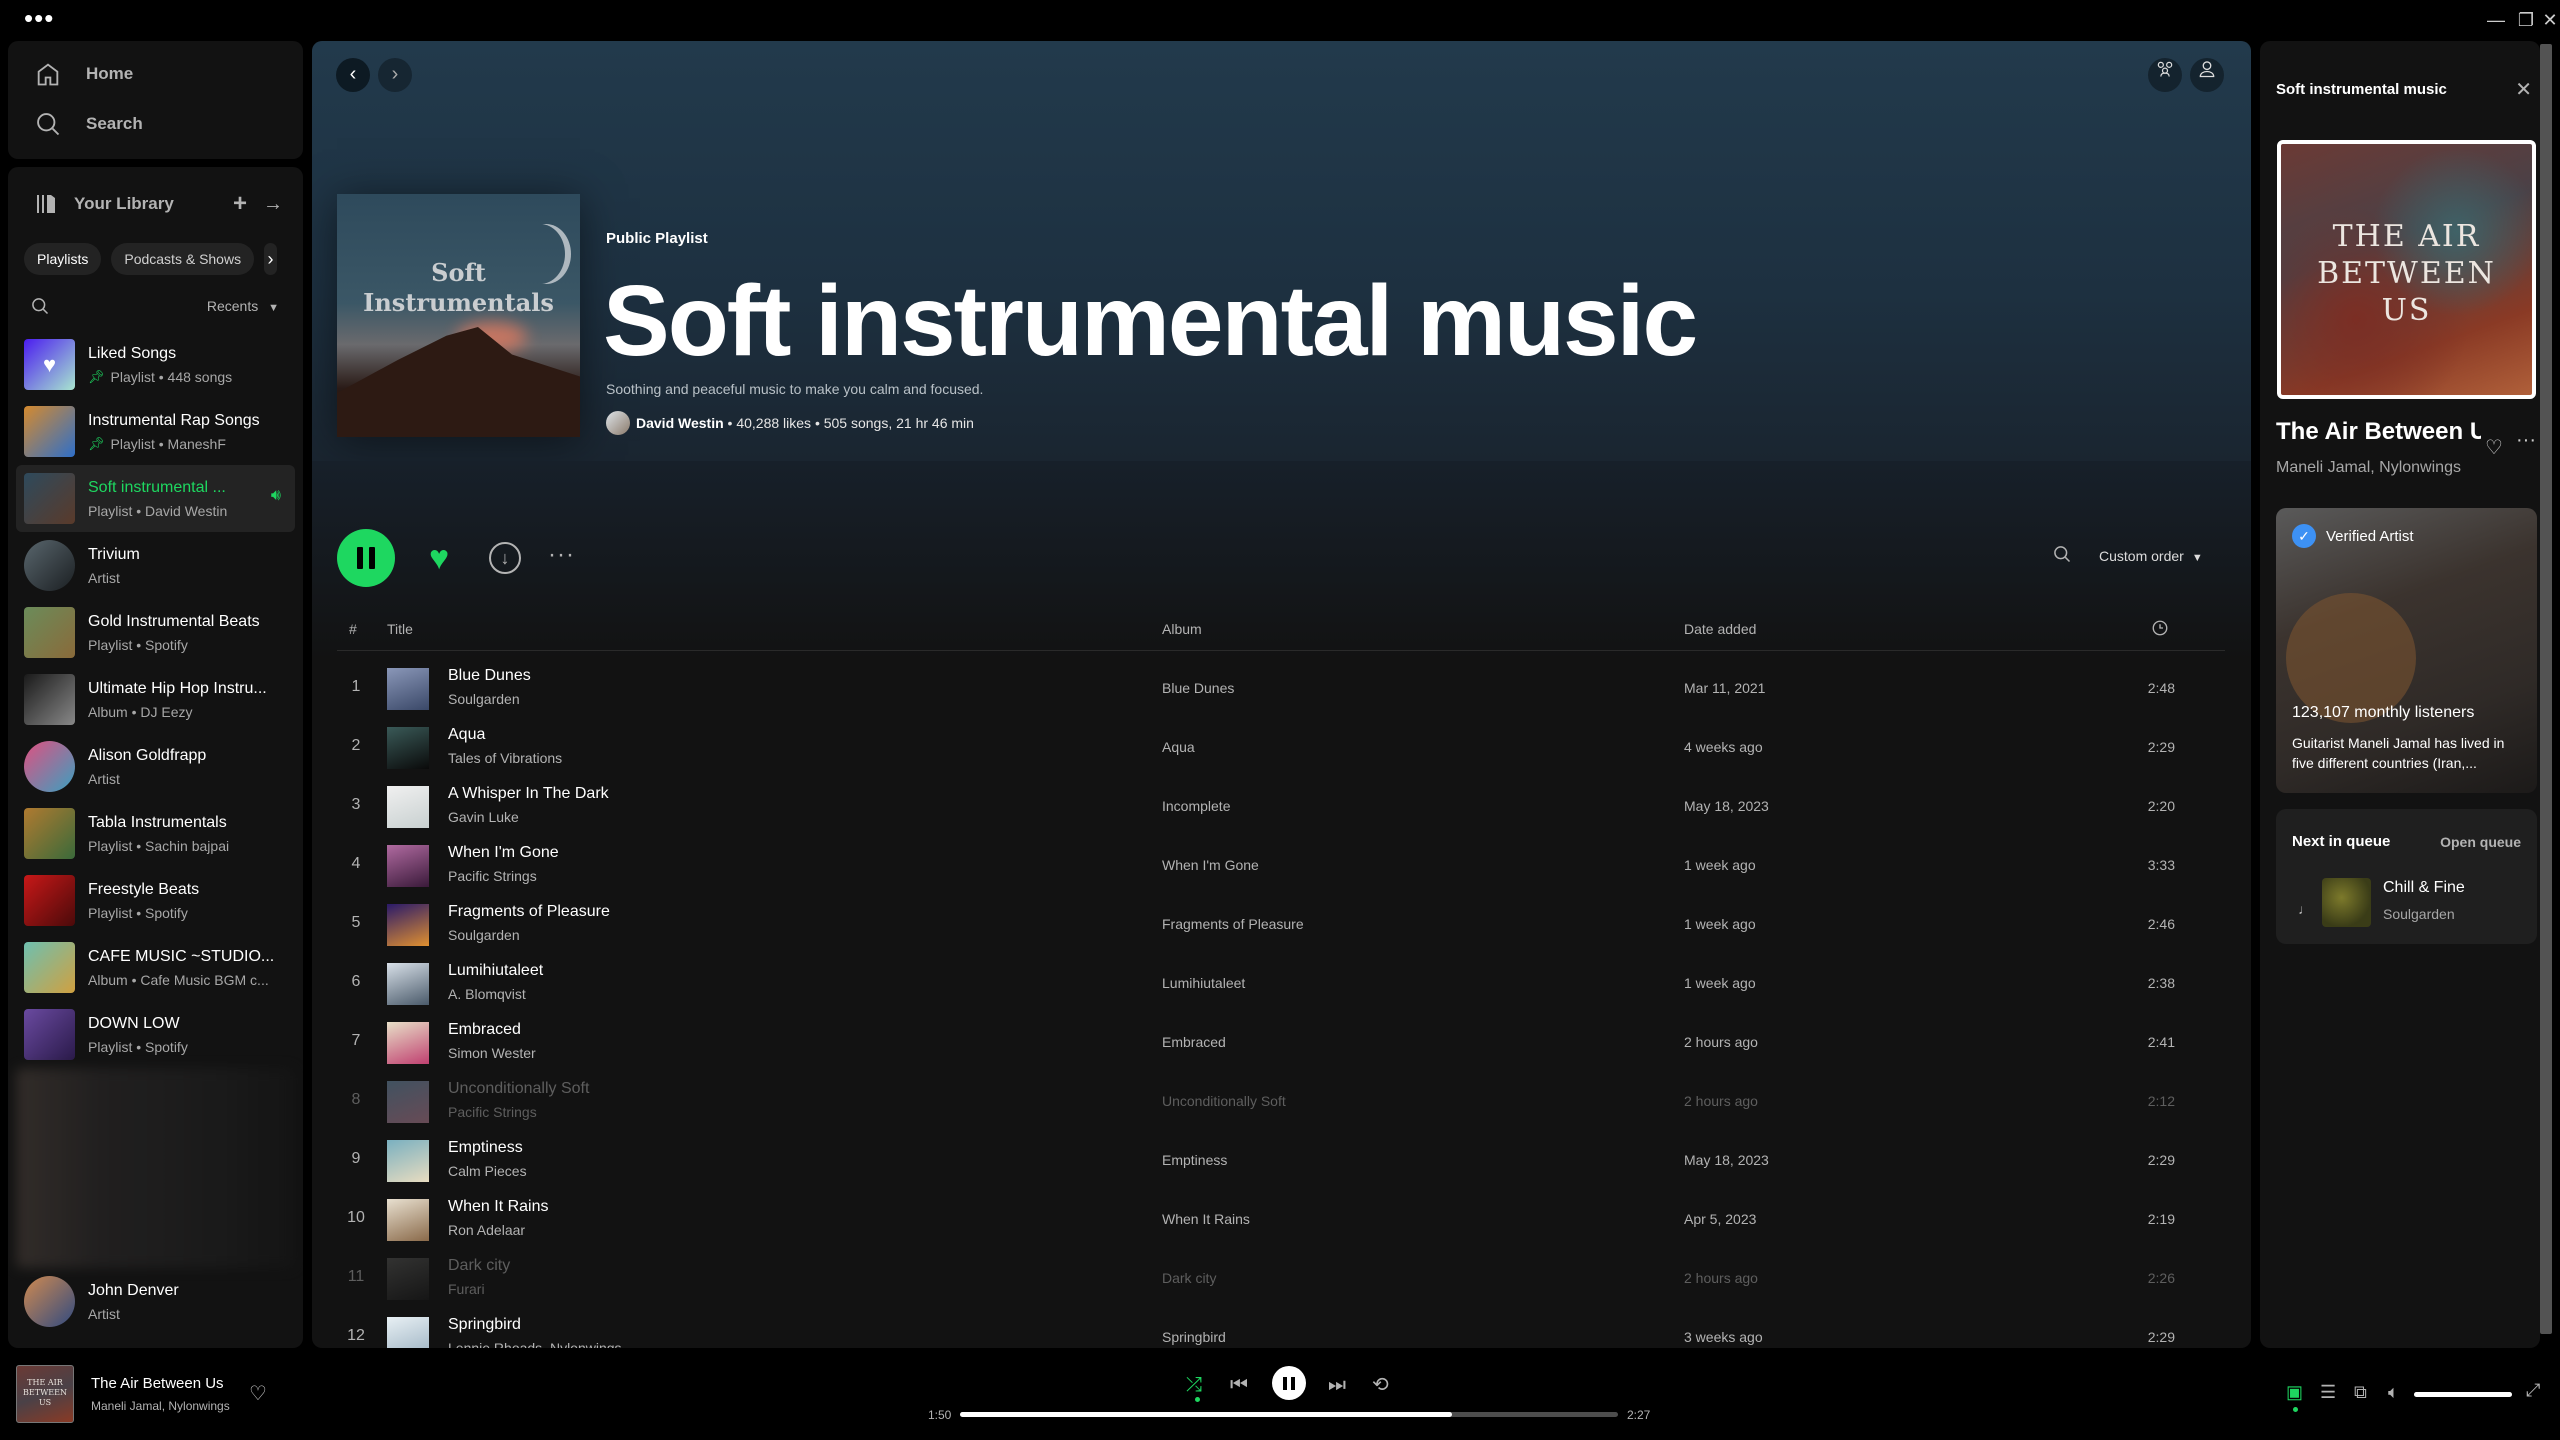  I want to click on close-panel-icon: ✕, so click(2523, 89).